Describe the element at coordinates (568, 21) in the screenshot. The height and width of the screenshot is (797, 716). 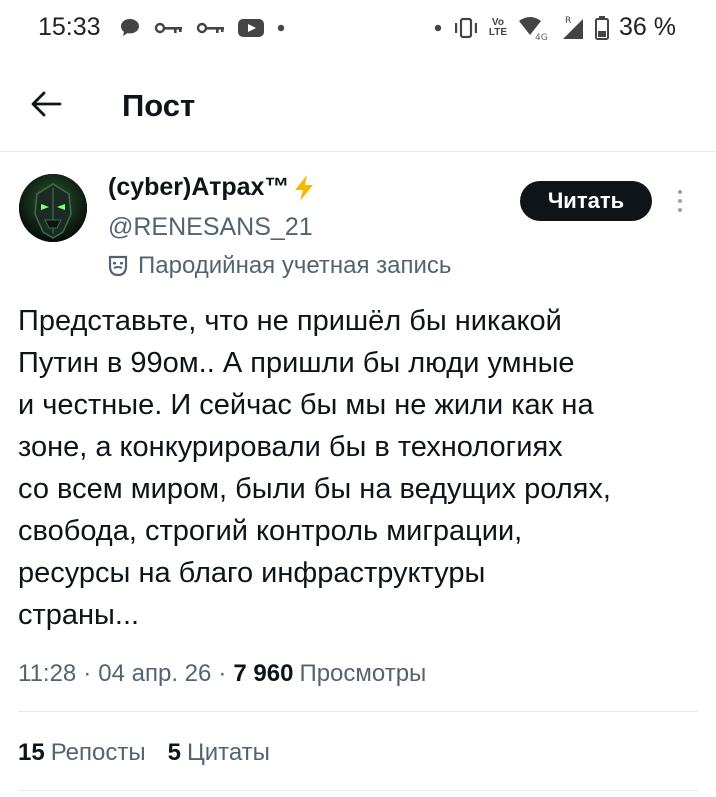
I see `svg-text: R` at that location.